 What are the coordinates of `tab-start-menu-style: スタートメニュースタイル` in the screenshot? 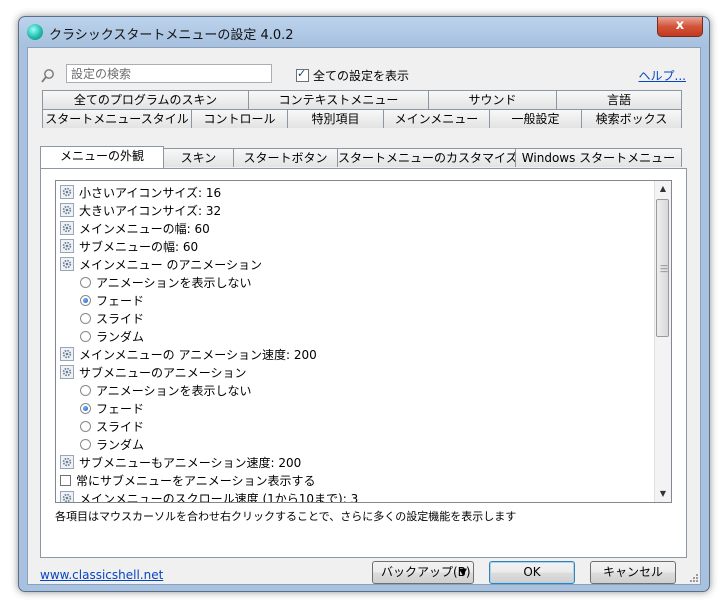 It's located at (117, 118).